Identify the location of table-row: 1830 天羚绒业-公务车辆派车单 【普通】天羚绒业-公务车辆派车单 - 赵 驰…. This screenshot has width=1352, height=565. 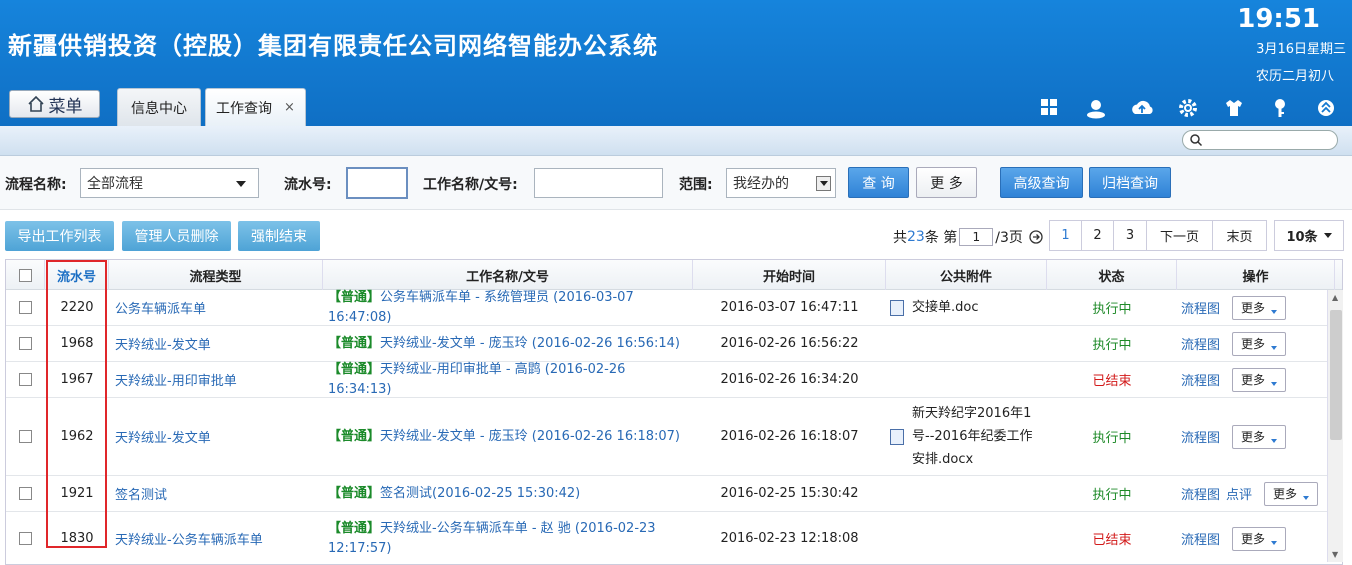
(668, 538).